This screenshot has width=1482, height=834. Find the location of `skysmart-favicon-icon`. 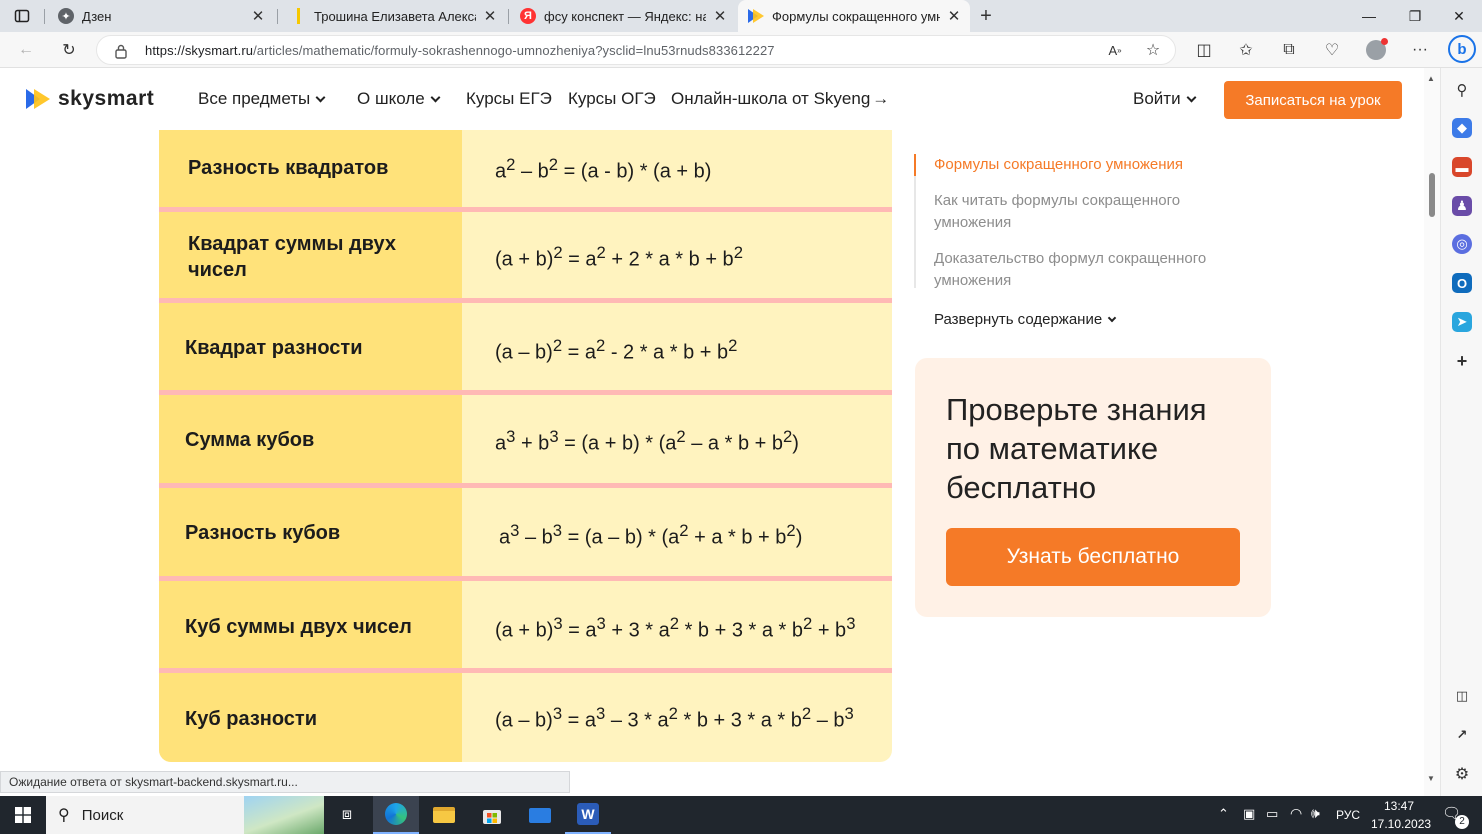

skysmart-favicon-icon is located at coordinates (756, 16).